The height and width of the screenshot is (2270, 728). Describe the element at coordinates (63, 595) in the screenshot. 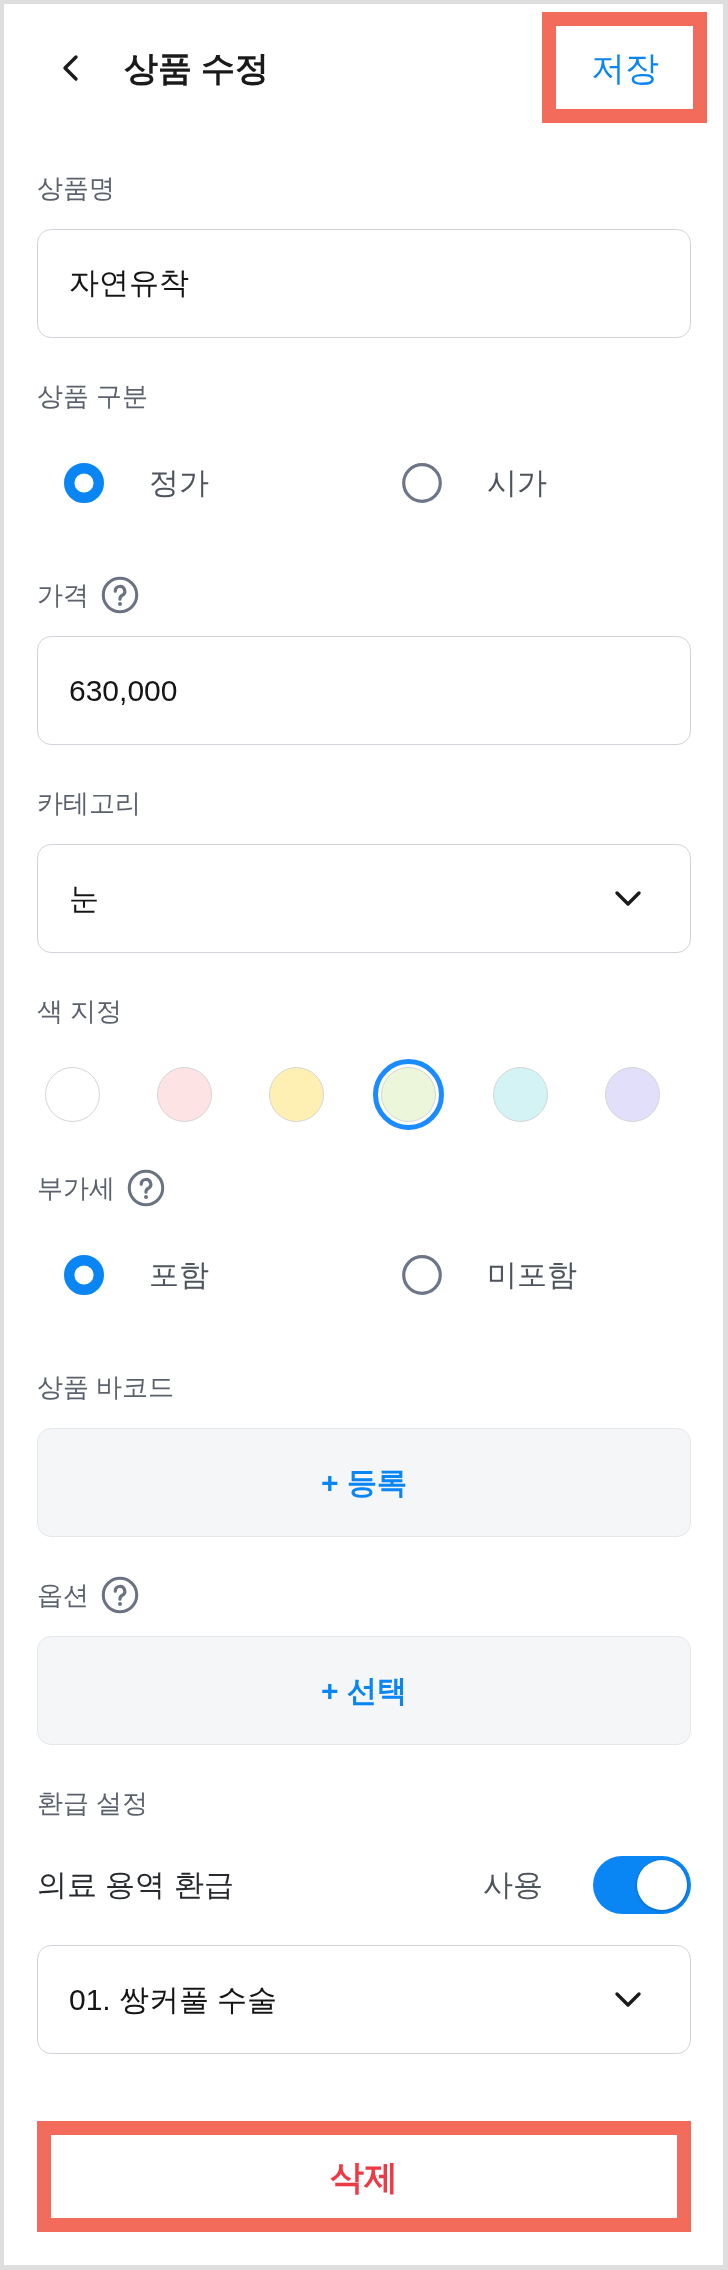

I see `field-label: 가격` at that location.